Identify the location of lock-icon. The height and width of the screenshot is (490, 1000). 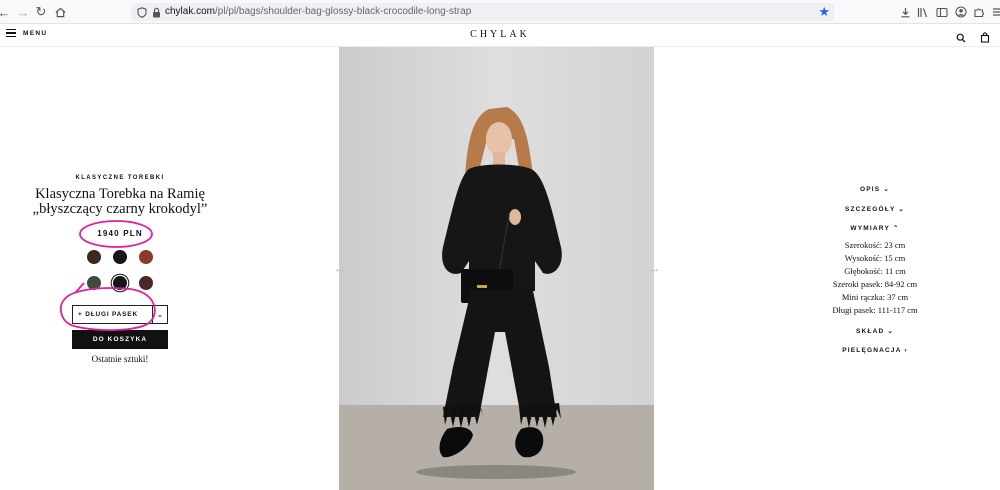
(156, 12).